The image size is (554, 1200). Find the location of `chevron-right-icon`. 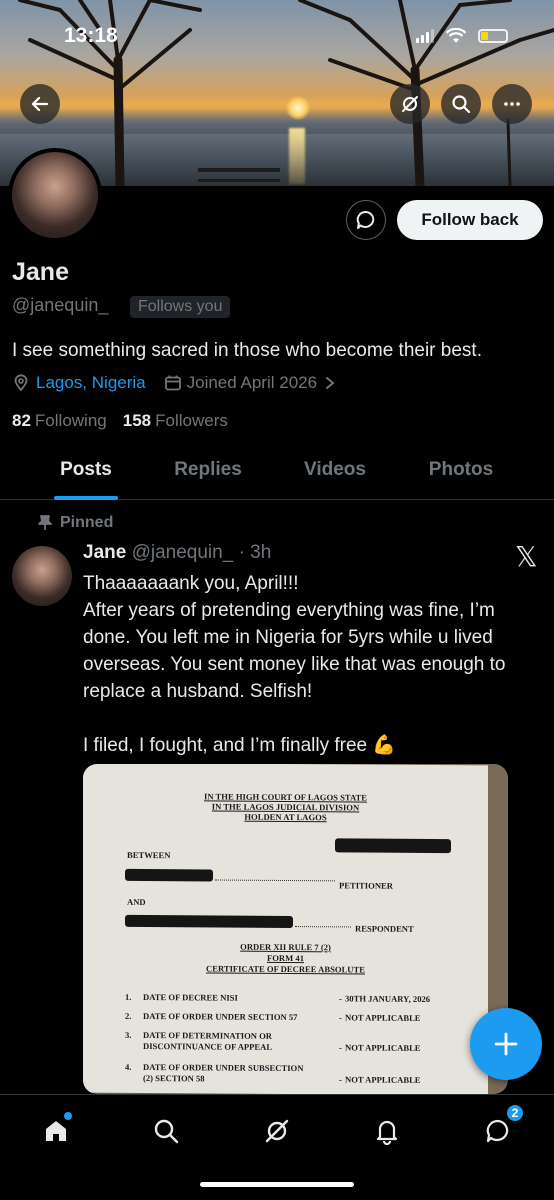

chevron-right-icon is located at coordinates (330, 383).